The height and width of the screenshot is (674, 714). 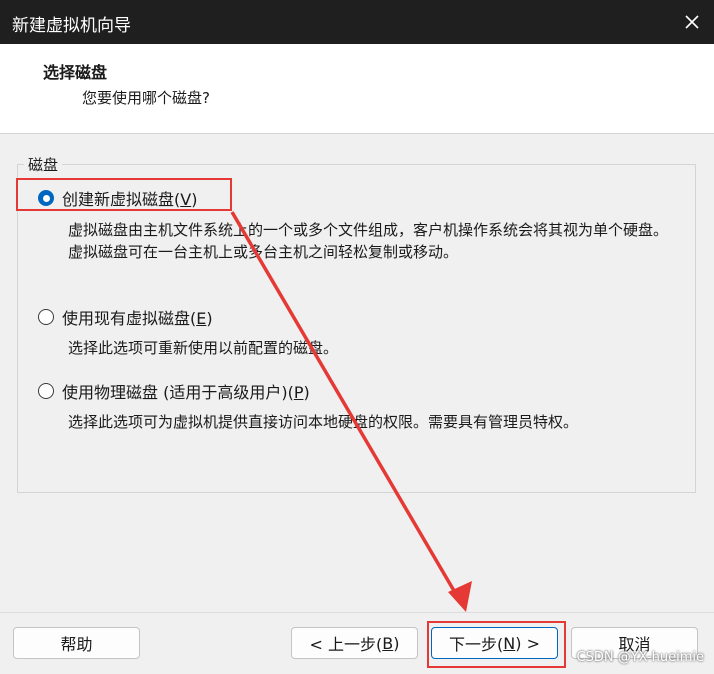 I want to click on watermark: CSDN @YX-hueimie, so click(x=640, y=657).